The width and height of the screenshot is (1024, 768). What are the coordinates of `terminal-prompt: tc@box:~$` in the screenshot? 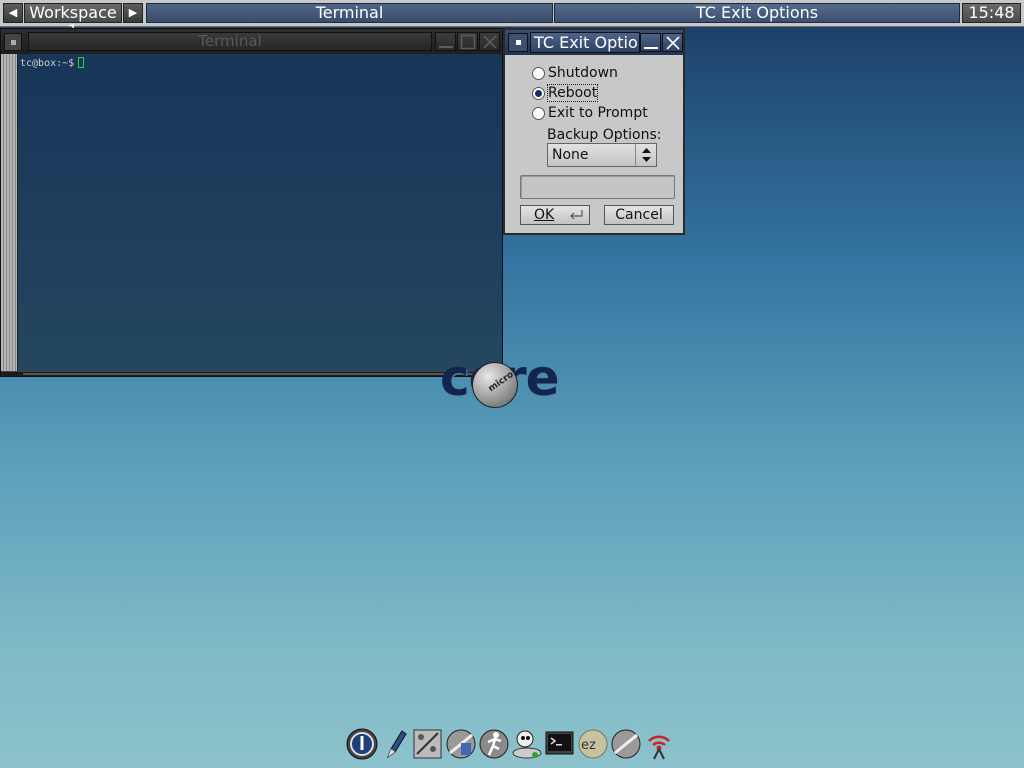 It's located at (47, 63).